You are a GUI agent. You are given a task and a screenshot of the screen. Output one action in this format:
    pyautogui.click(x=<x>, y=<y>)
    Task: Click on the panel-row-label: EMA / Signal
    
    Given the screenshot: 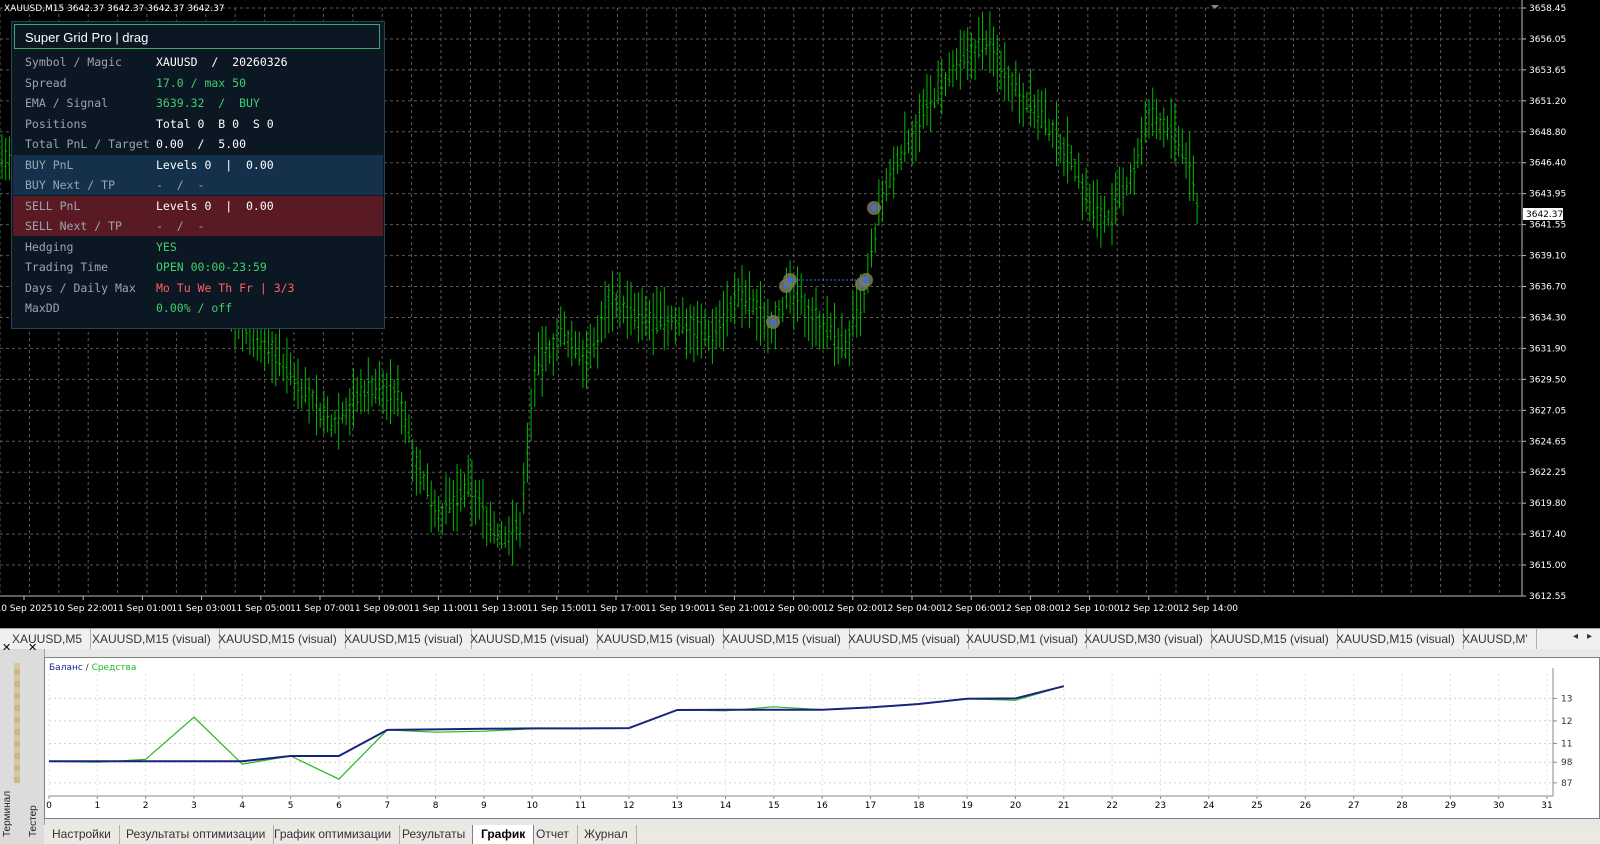 What is the action you would take?
    pyautogui.click(x=67, y=103)
    